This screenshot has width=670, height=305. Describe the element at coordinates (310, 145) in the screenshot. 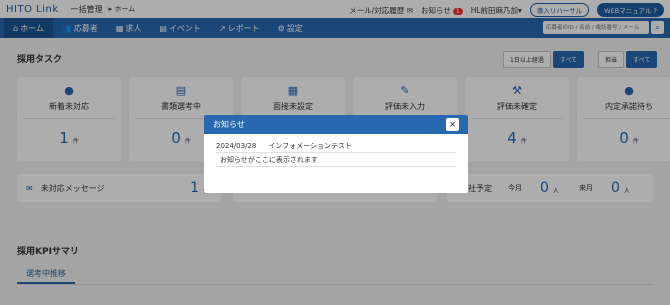

I see `notice-entry-title: インフォメーションテスト` at that location.